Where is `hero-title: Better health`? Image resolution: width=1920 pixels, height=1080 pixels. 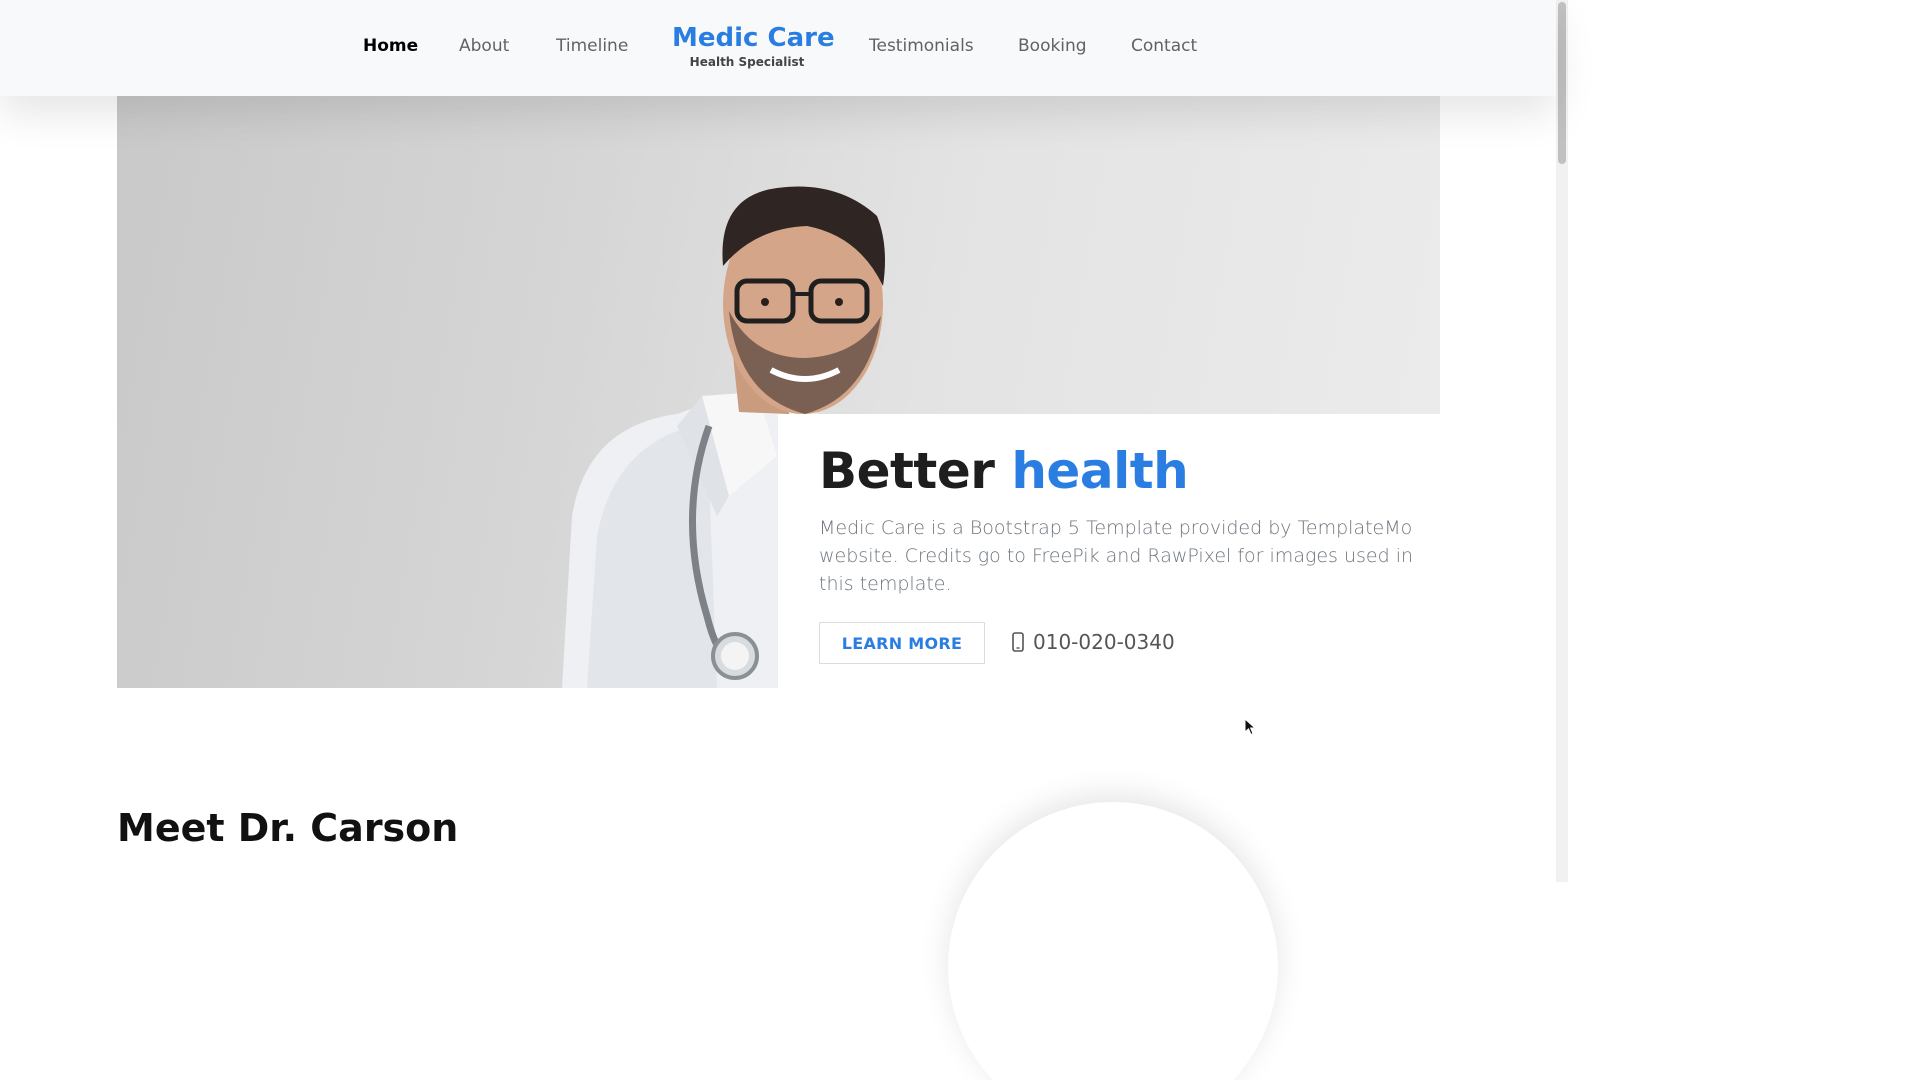
hero-title: Better health is located at coordinates (1004, 471).